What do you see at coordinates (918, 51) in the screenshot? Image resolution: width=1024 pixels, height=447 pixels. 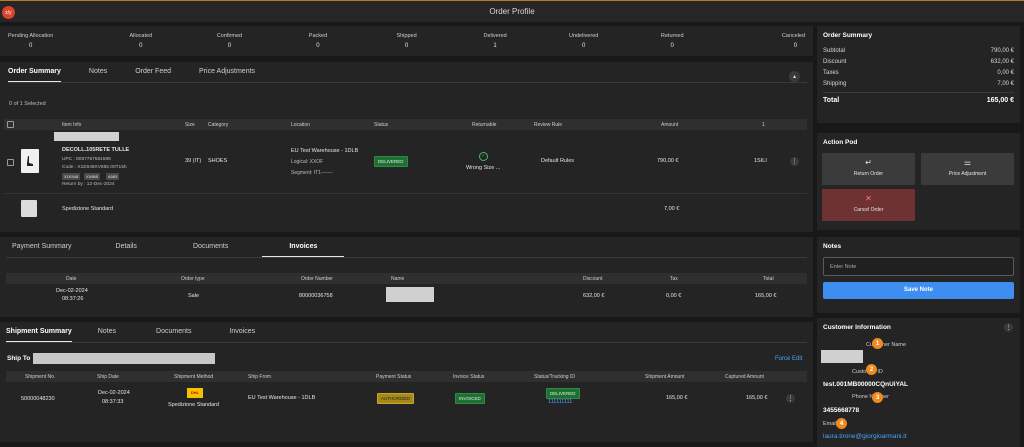 I see `summary-subtotal: Subtotal 790,00 €` at bounding box center [918, 51].